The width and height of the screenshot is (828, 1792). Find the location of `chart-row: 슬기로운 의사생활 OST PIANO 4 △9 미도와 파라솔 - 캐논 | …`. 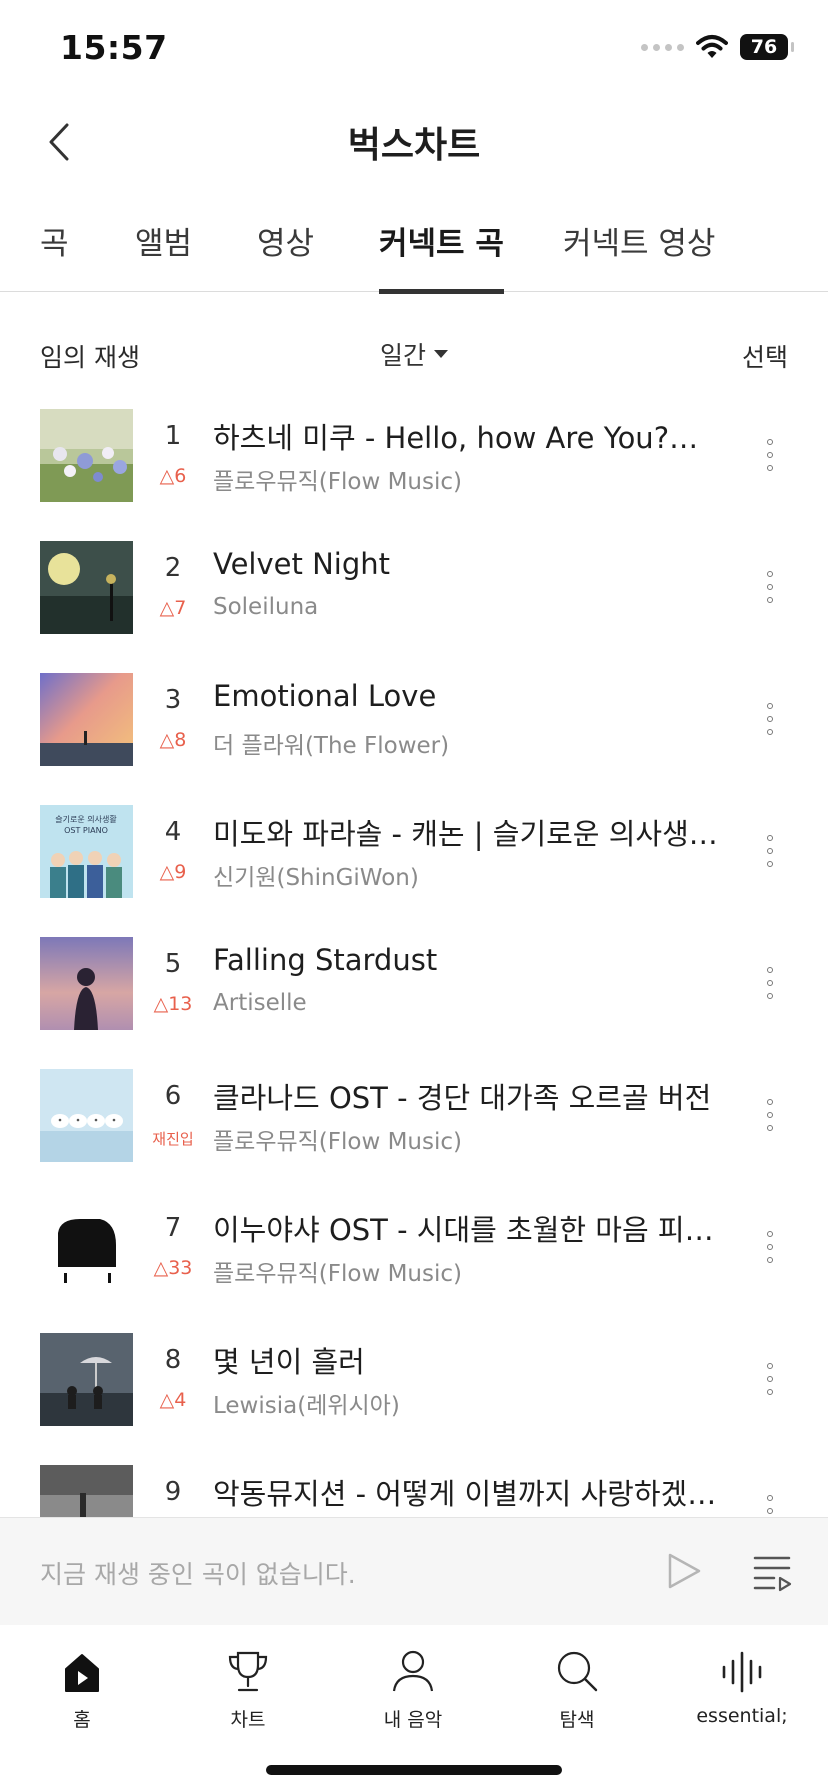

chart-row: 슬기로운 의사생활 OST PIANO 4 △9 미도와 파라솔 - 캐논 | … is located at coordinates (414, 867).